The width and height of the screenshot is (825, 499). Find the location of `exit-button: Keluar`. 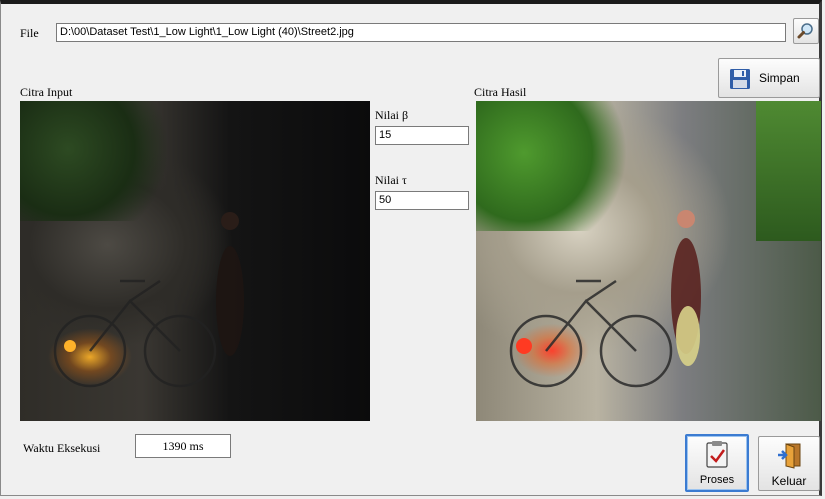

exit-button: Keluar is located at coordinates (789, 463).